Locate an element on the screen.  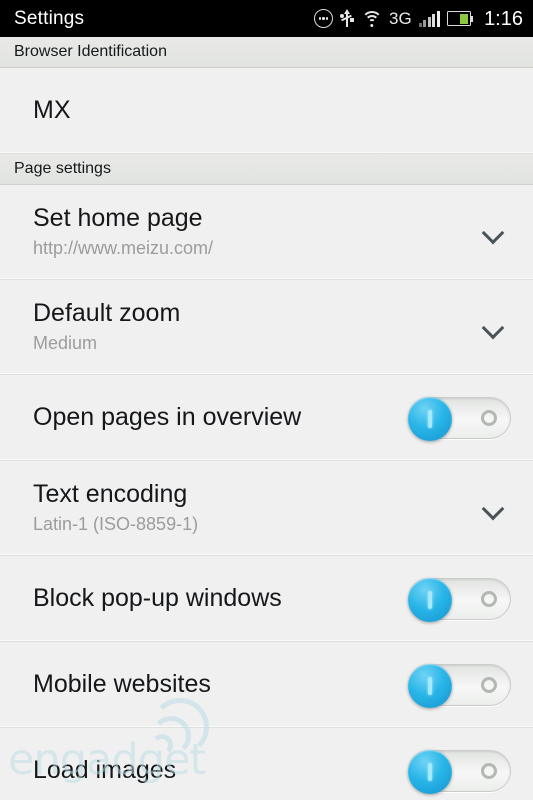
usb-icon is located at coordinates (347, 18).